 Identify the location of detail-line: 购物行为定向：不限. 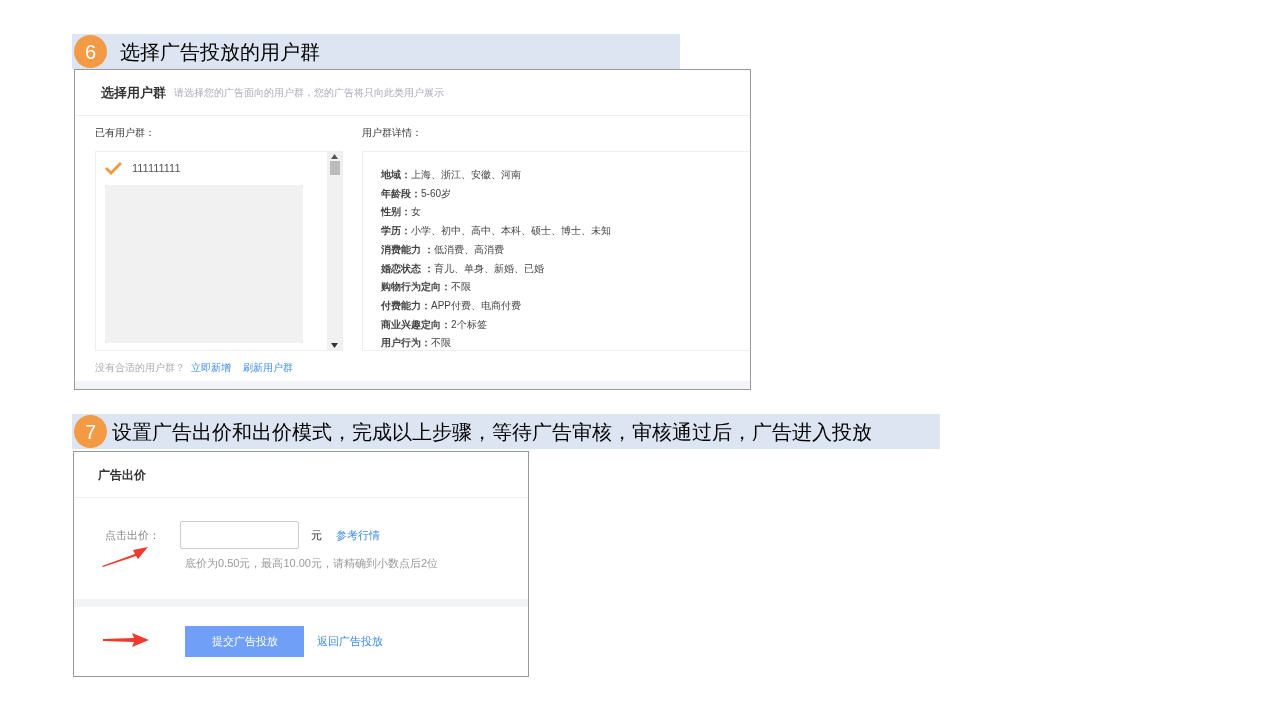
(426, 287).